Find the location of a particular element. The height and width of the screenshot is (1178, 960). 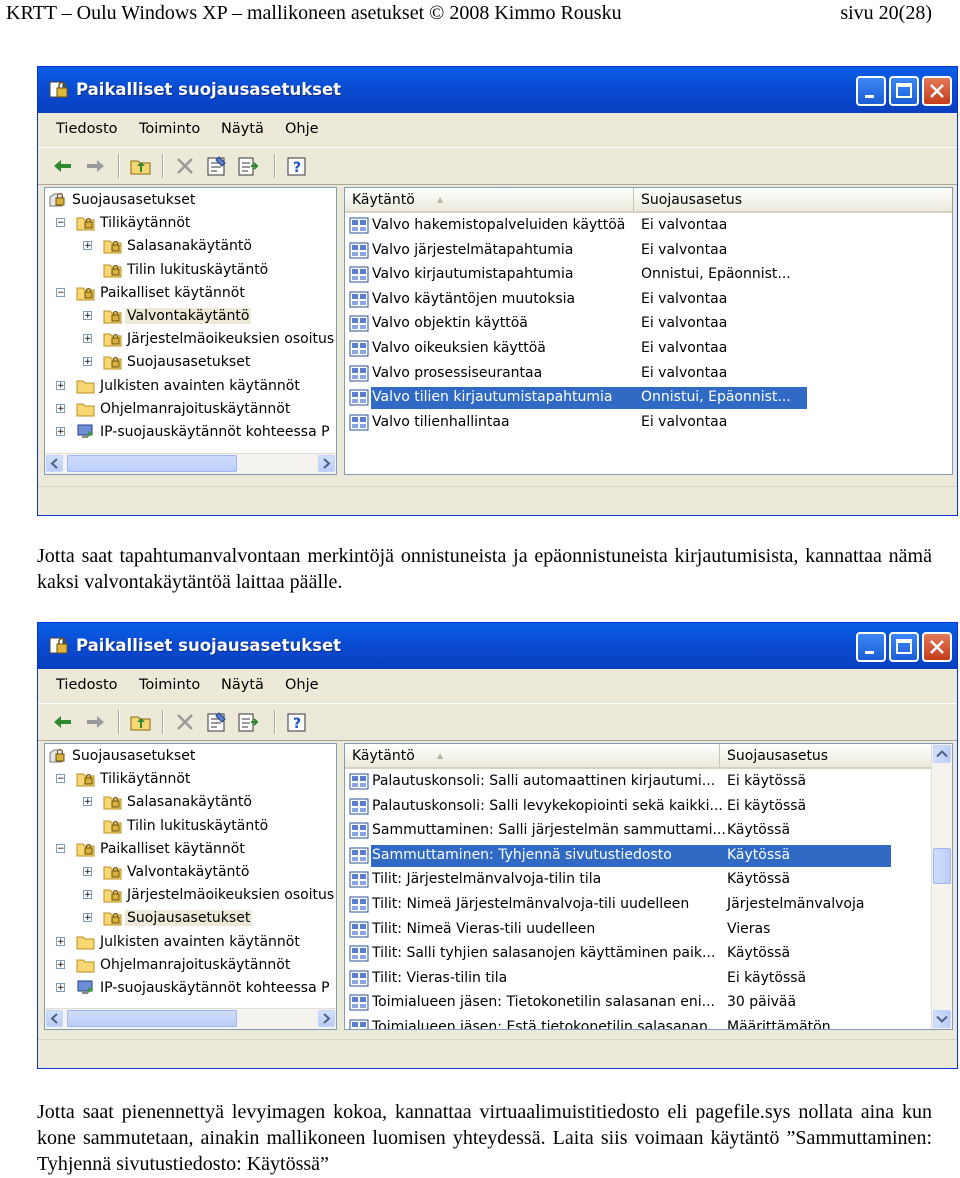

policy-row: Tilit: Nimeä Vieras-tili uudelleen Vieras is located at coordinates (648, 930).